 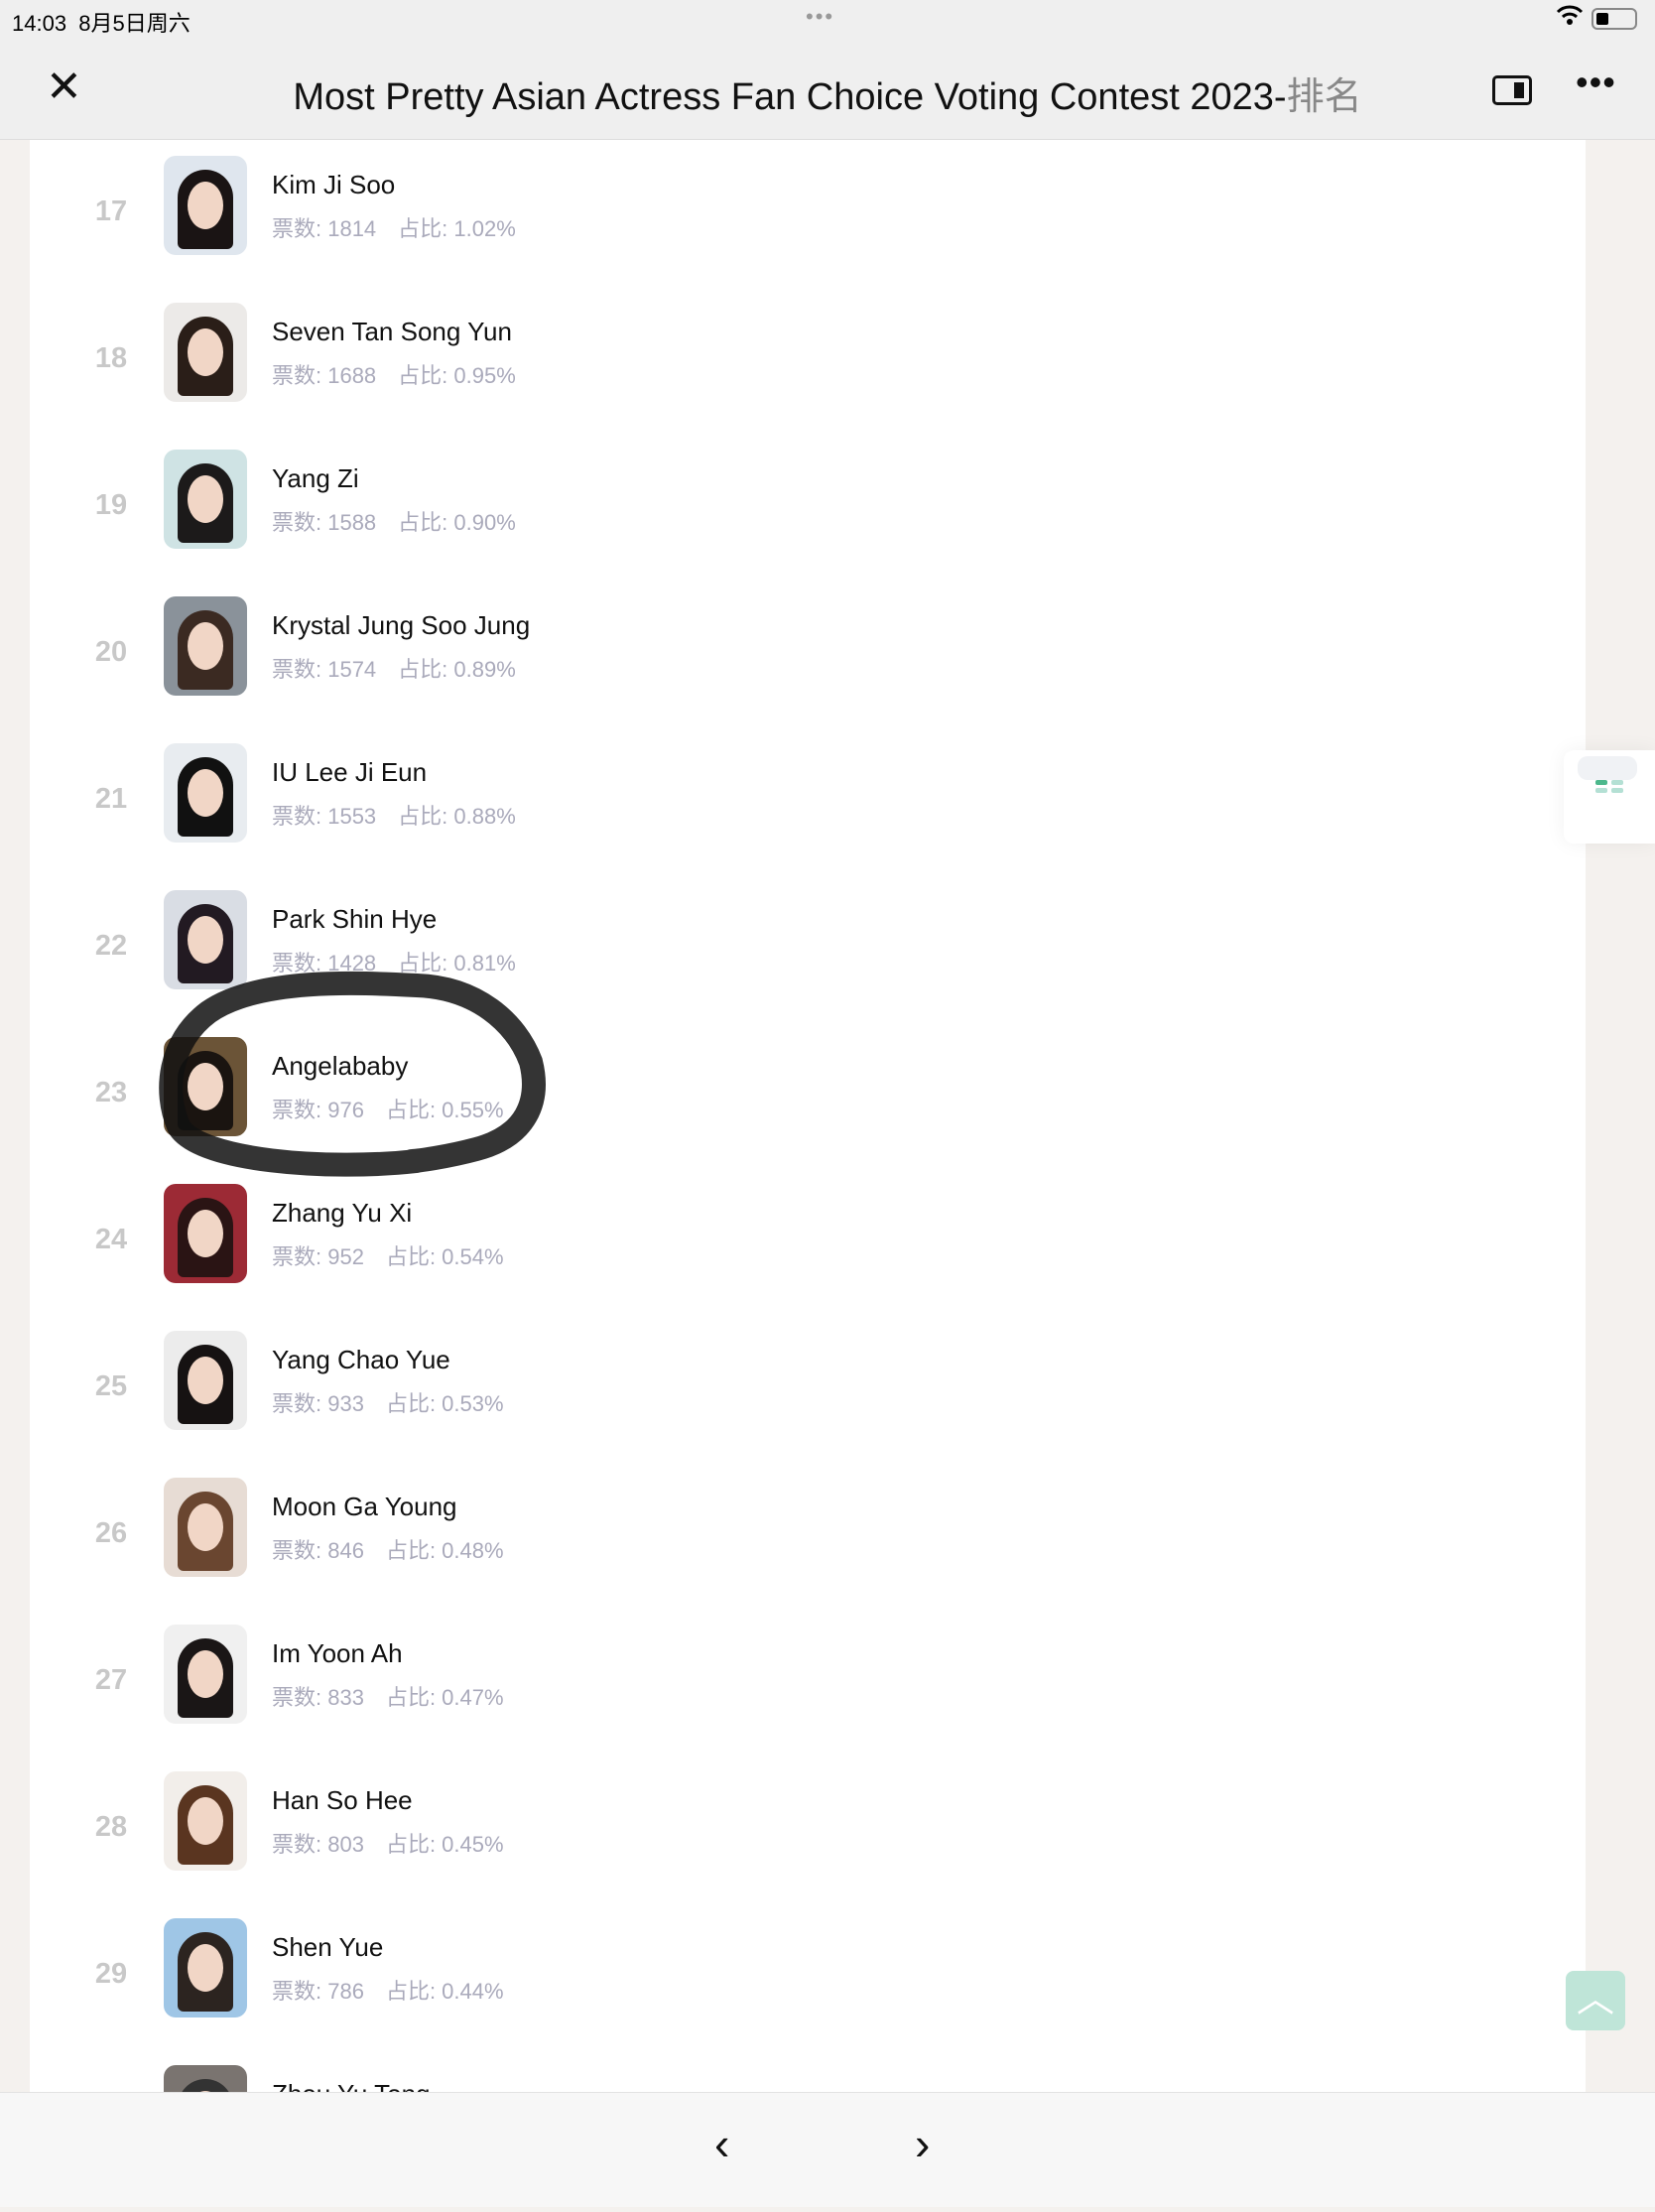 I want to click on list-item: 29 Shen Yue 票数: 786 占比: 0.44%, so click(x=526, y=1991).